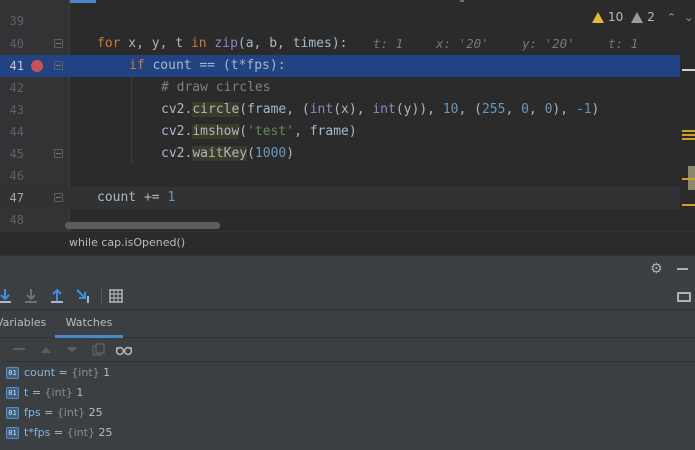 The height and width of the screenshot is (450, 695). What do you see at coordinates (682, 269) in the screenshot?
I see `minimize-icon` at bounding box center [682, 269].